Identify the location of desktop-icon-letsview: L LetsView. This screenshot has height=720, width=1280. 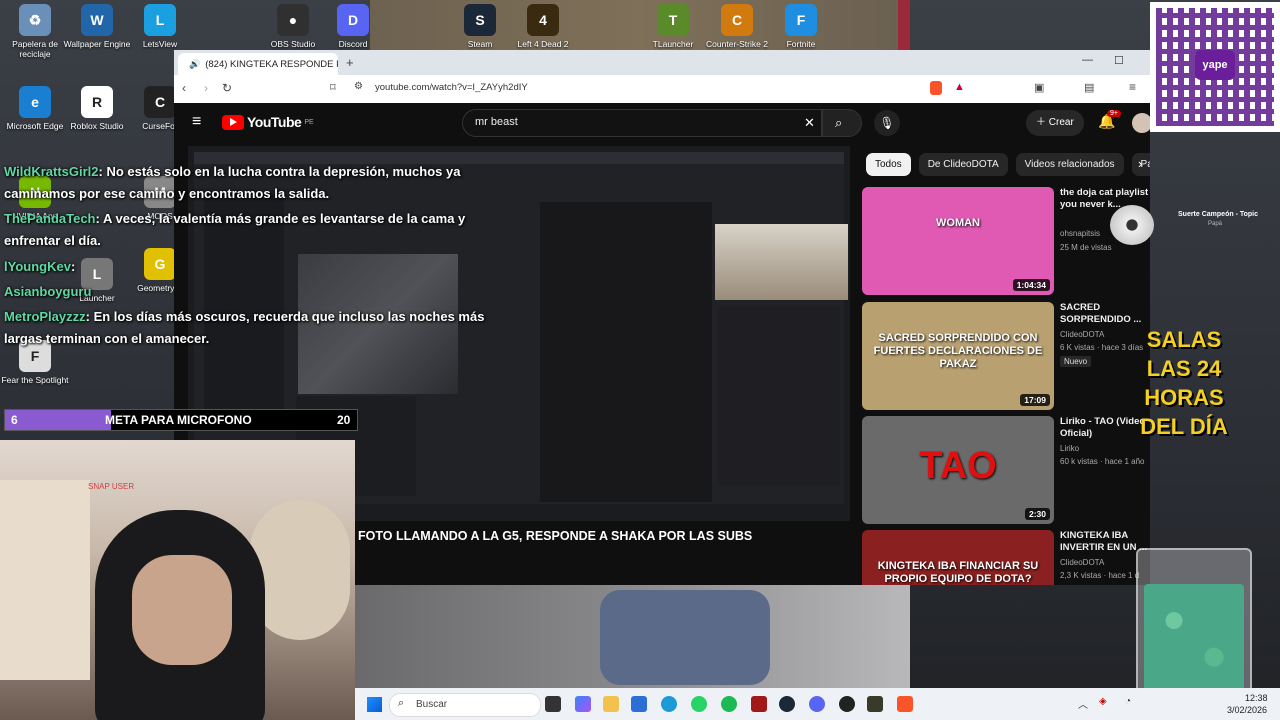
(160, 26).